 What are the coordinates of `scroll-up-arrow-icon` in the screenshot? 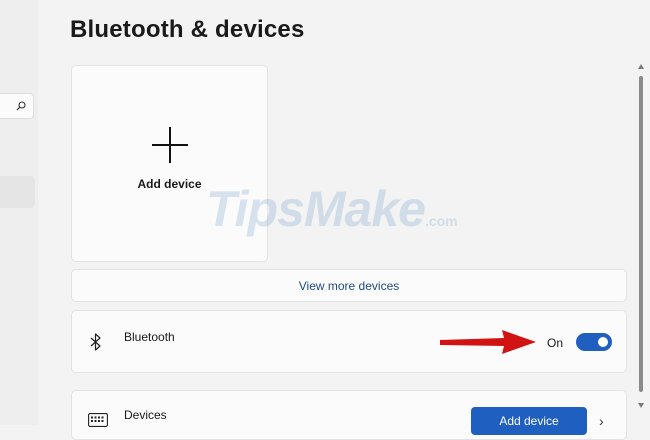 It's located at (641, 66).